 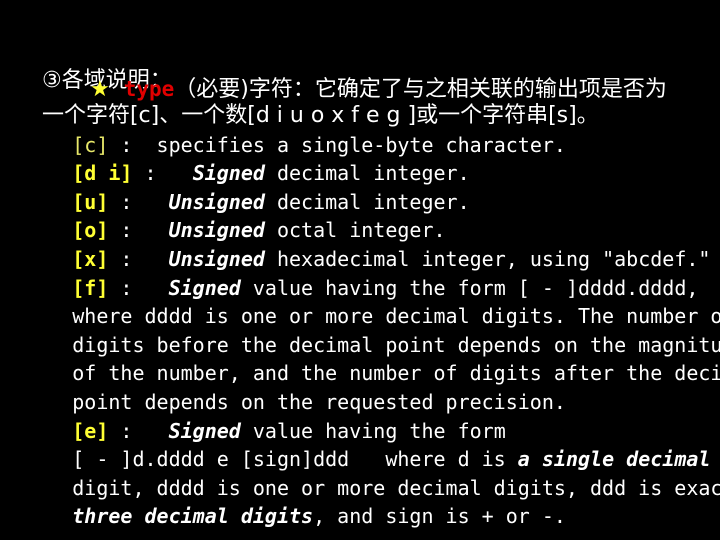 I want to click on e-paragraph-text-3: , and sign is + or -., so click(x=439, y=516).